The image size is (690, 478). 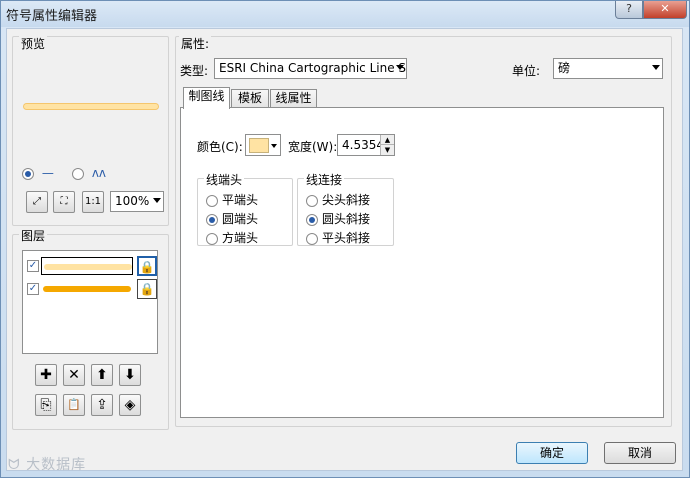 I want to click on tab-cartographic-line: 制图线, so click(x=206, y=98).